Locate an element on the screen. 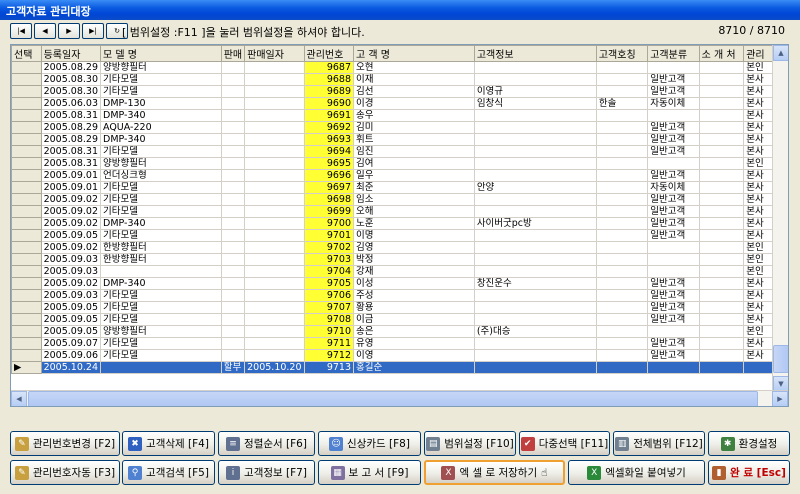 Image resolution: width=800 pixels, height=494 pixels. prev-record-icon: ◀ is located at coordinates (45, 31).